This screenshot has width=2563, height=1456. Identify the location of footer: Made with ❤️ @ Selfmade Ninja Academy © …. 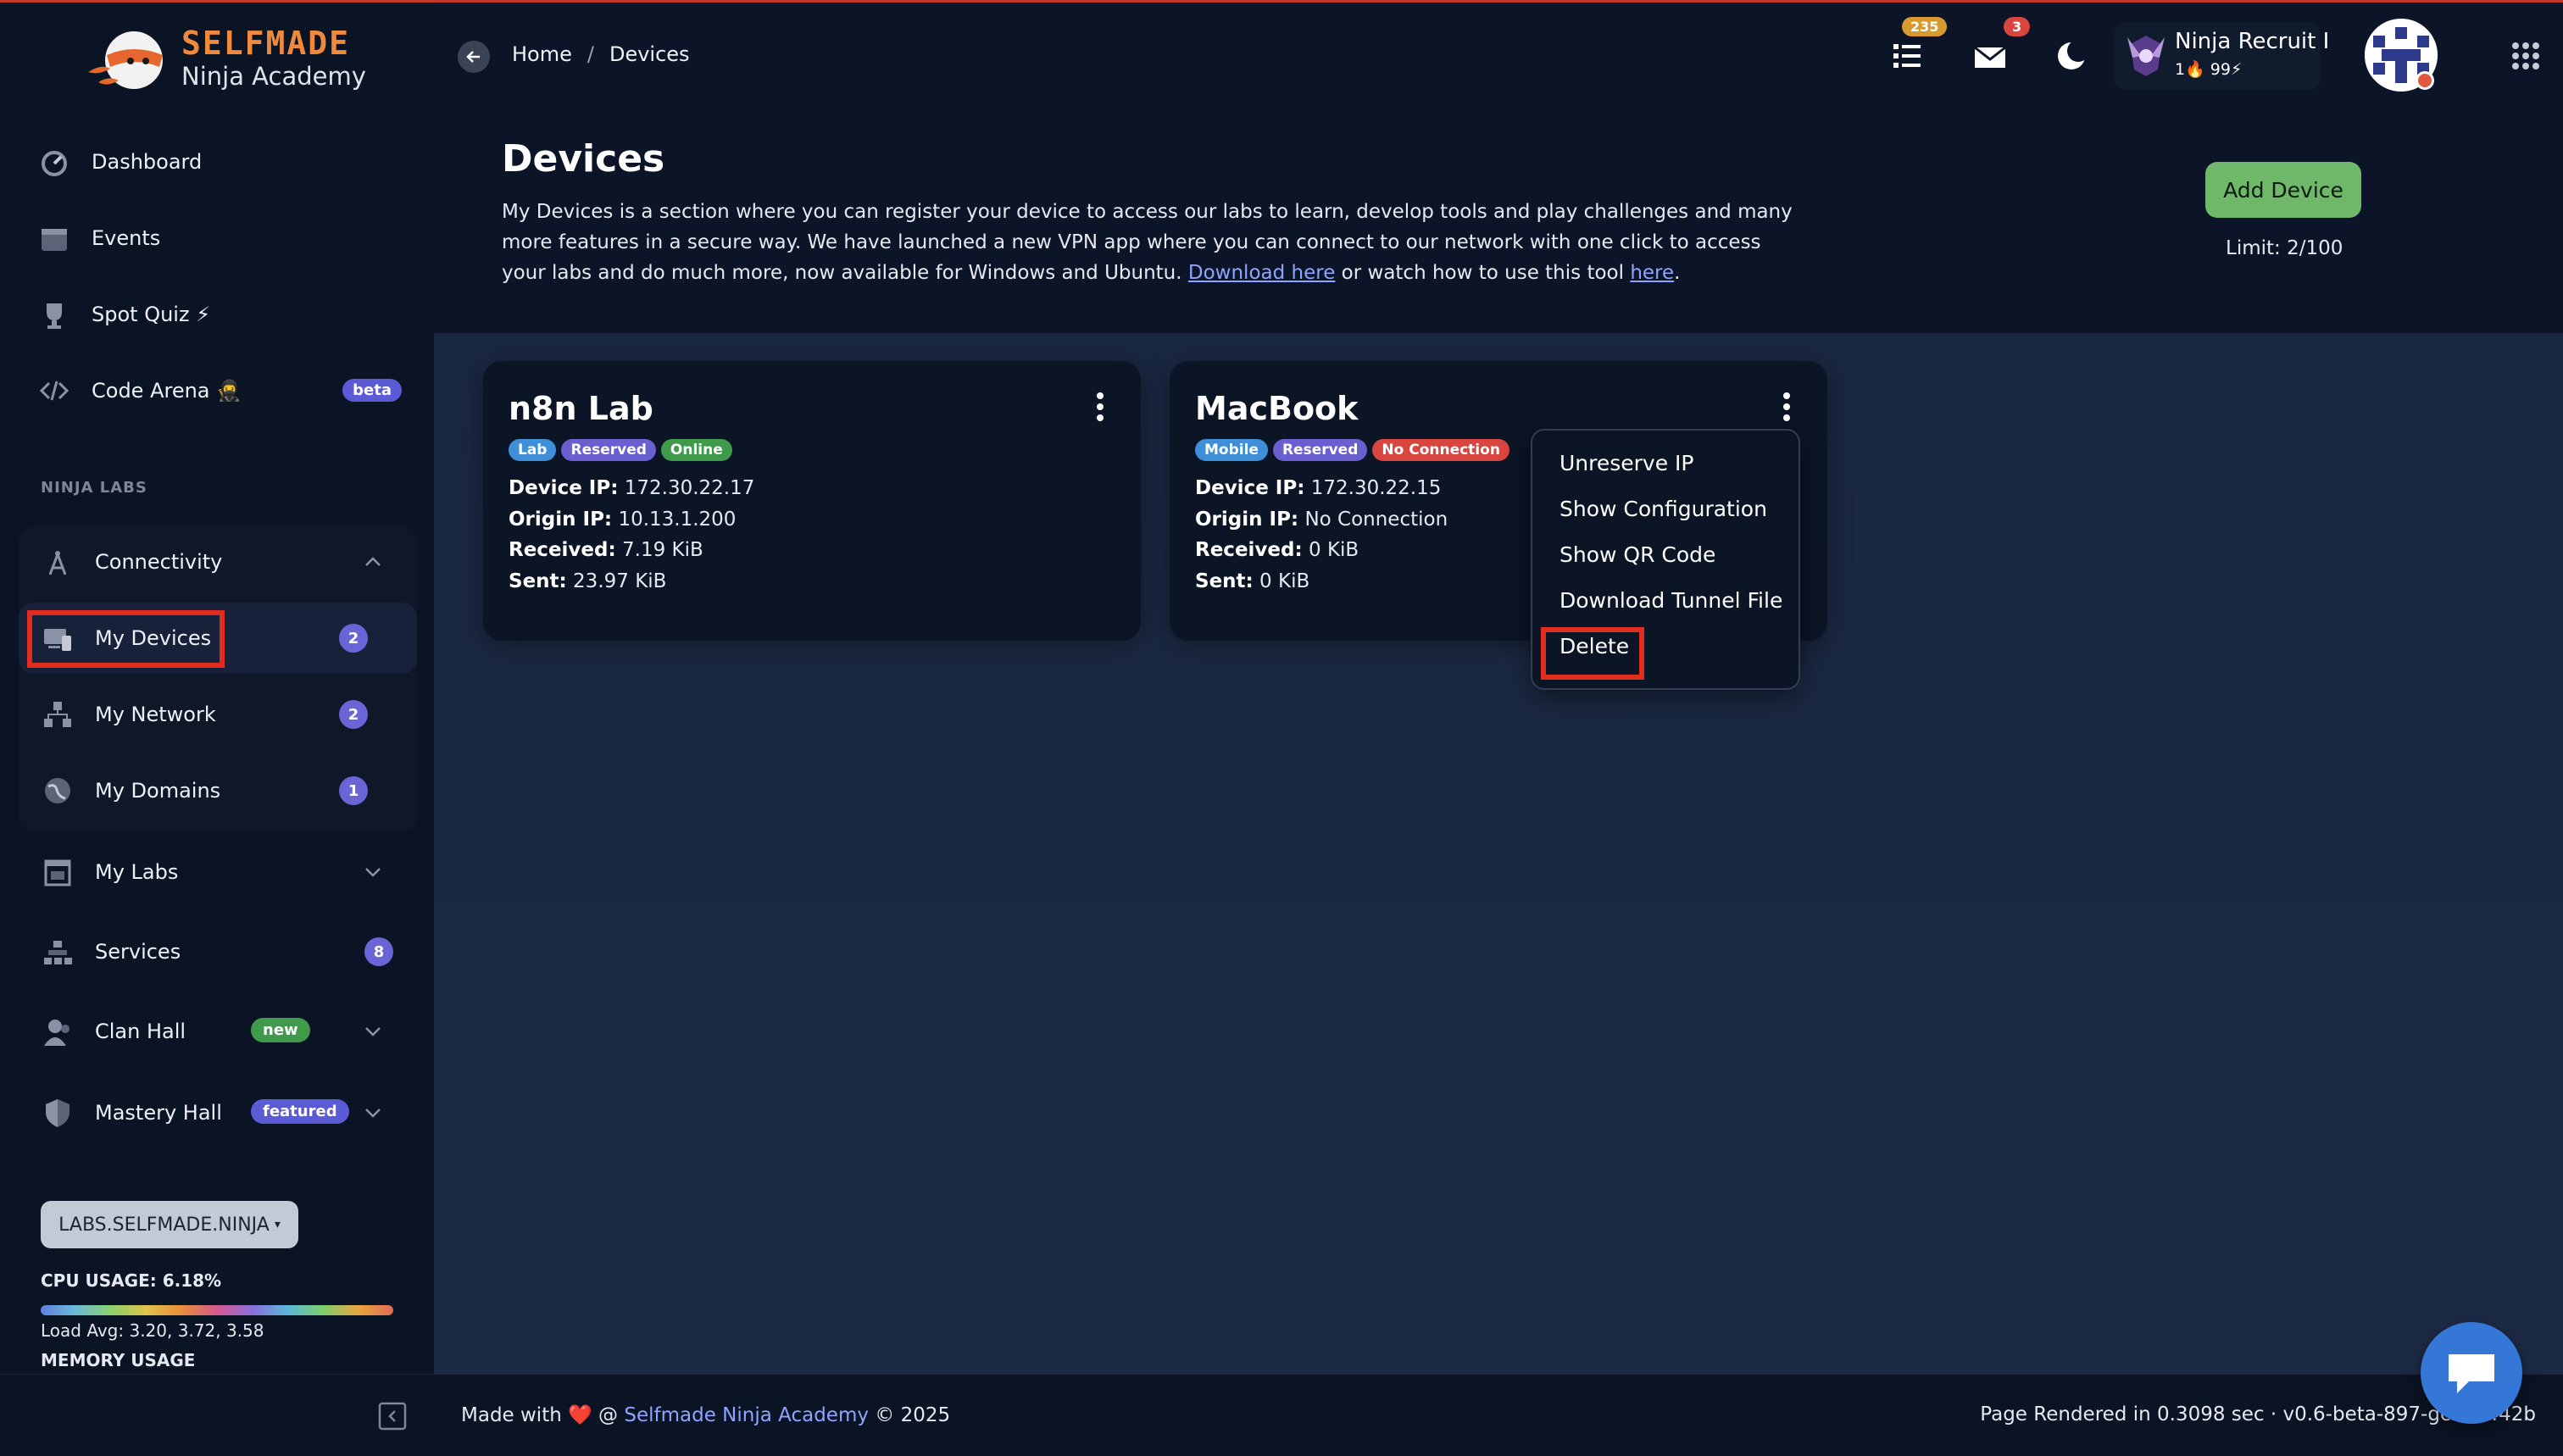
(1281, 1415).